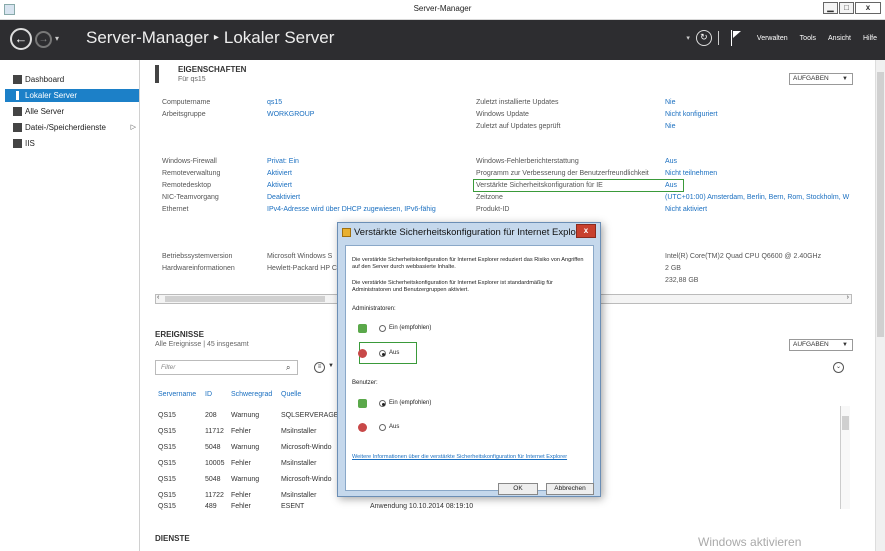 This screenshot has height=551, width=885. Describe the element at coordinates (870, 38) in the screenshot. I see `menu-hilfe: Hilfe` at that location.